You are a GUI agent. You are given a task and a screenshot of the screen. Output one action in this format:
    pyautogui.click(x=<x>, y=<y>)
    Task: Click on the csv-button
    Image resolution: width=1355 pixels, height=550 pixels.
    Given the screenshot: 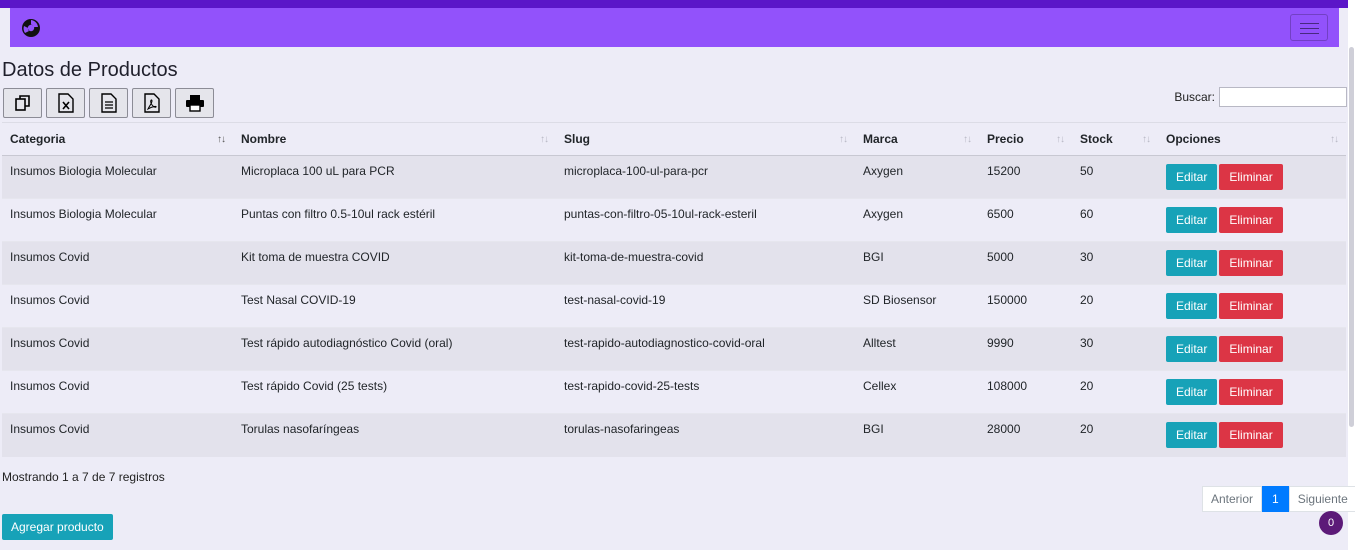 What is the action you would take?
    pyautogui.click(x=108, y=103)
    